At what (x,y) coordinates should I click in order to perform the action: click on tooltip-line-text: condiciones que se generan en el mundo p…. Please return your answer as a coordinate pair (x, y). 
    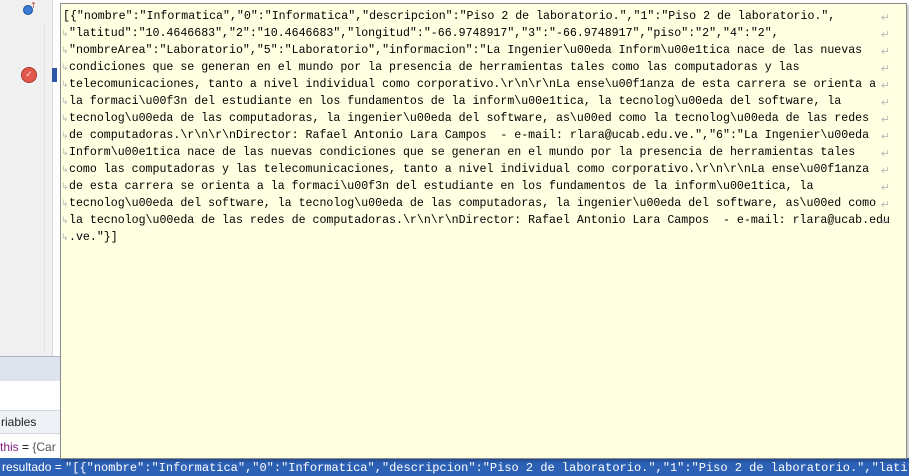
    Looking at the image, I should click on (434, 67).